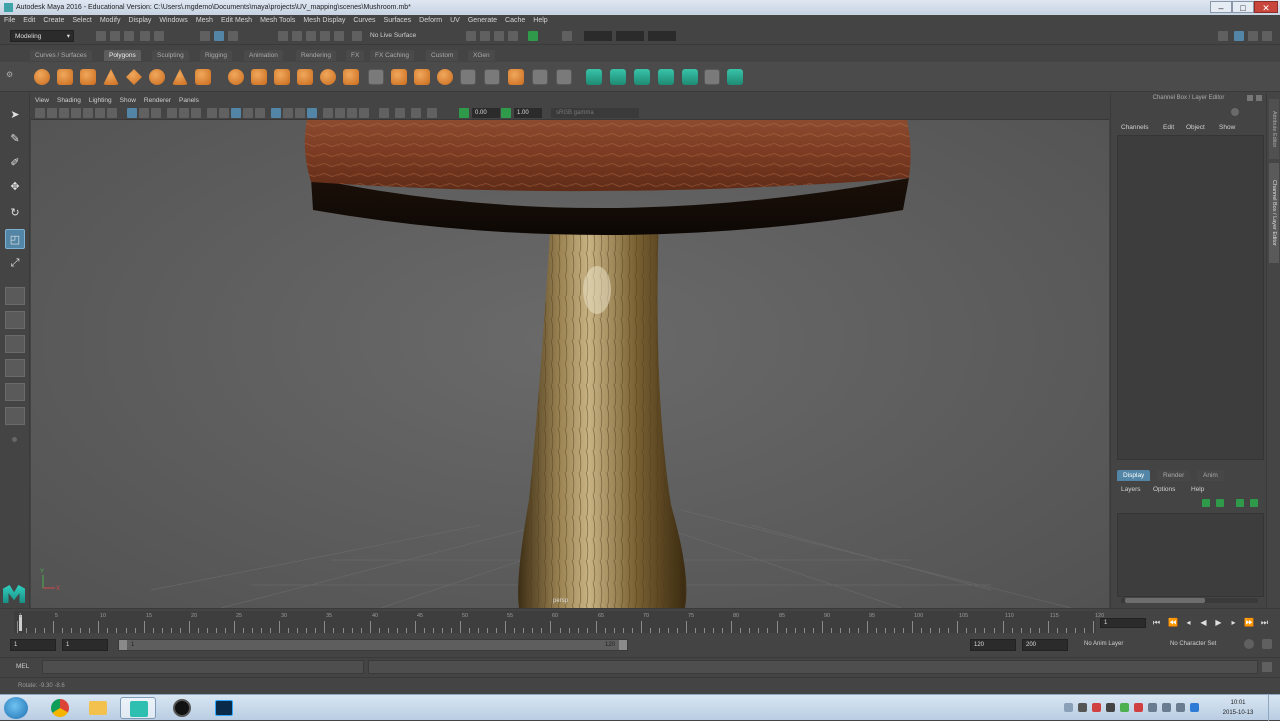  What do you see at coordinates (189, 100) in the screenshot?
I see `panel-menu-panels: Panels` at bounding box center [189, 100].